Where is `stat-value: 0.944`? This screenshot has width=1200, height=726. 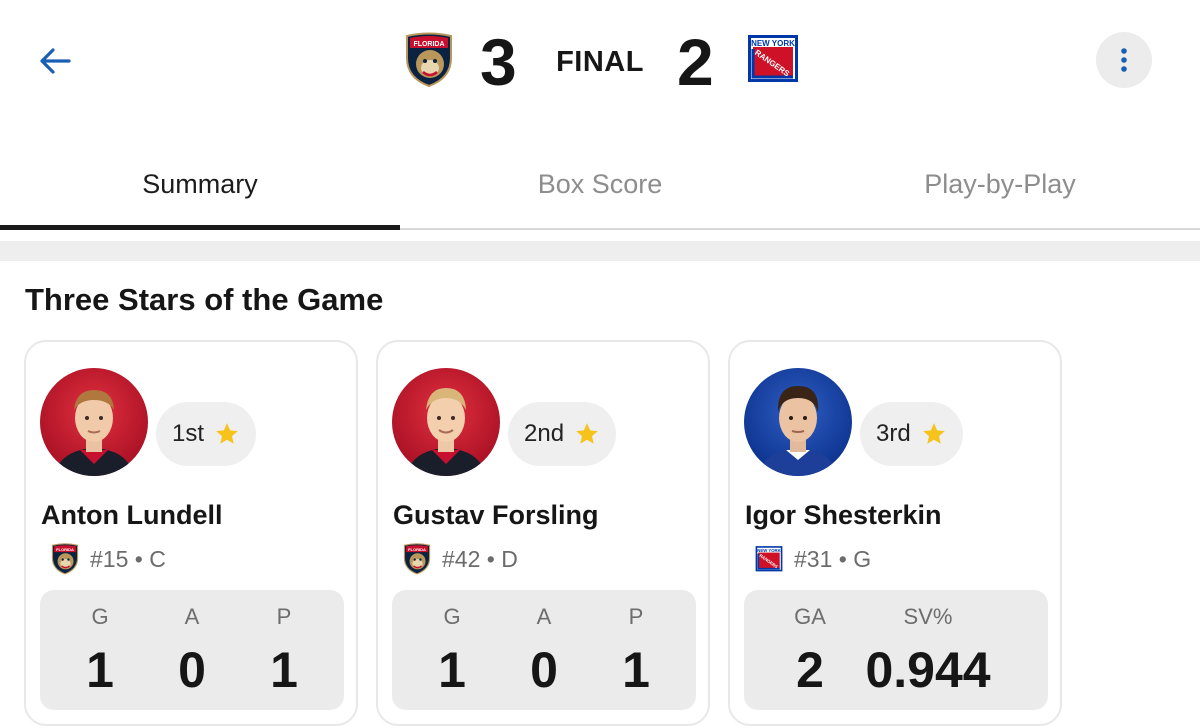
stat-value: 0.944 is located at coordinates (928, 670).